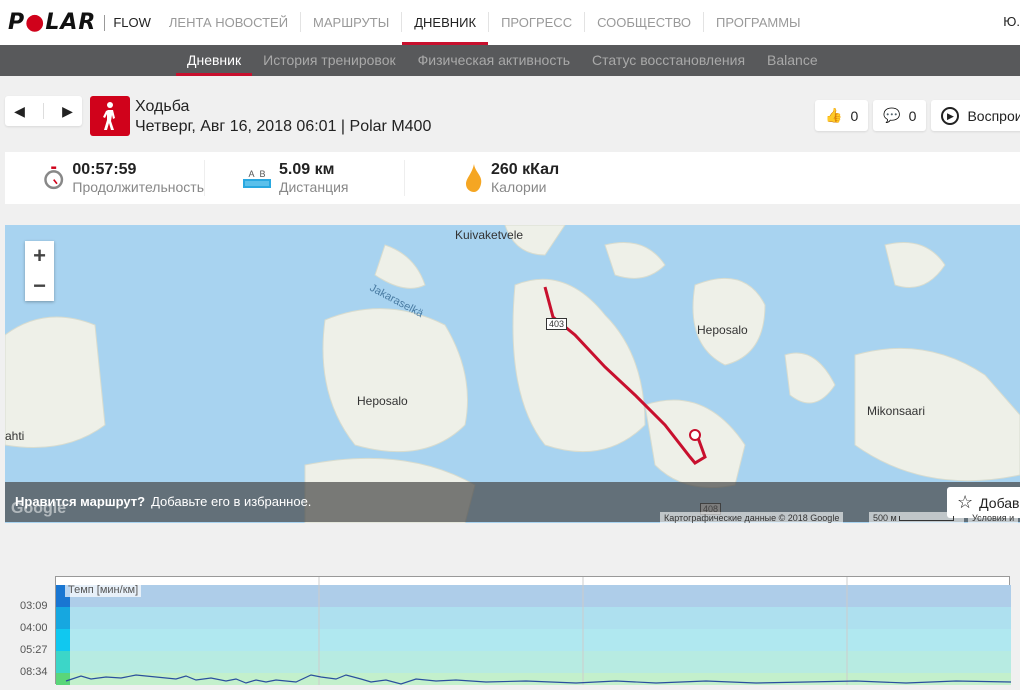 This screenshot has width=1020, height=690. I want to click on subnav-balance: Balance, so click(792, 60).